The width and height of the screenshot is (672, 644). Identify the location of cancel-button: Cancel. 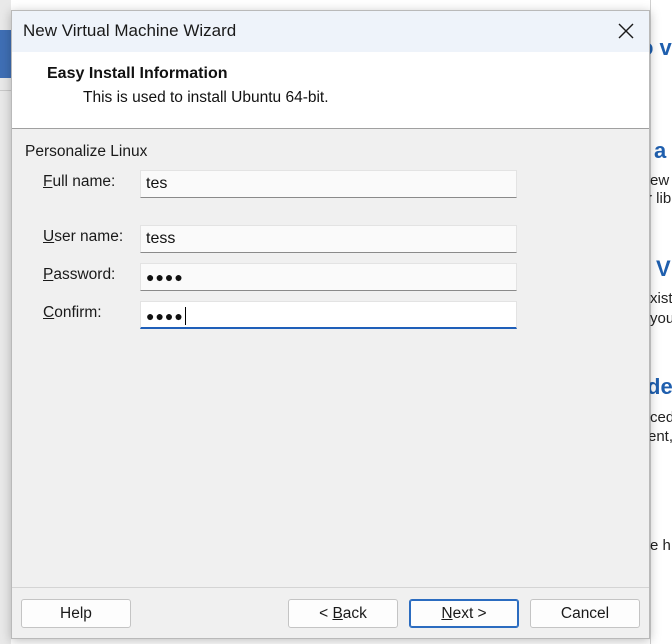
(585, 613).